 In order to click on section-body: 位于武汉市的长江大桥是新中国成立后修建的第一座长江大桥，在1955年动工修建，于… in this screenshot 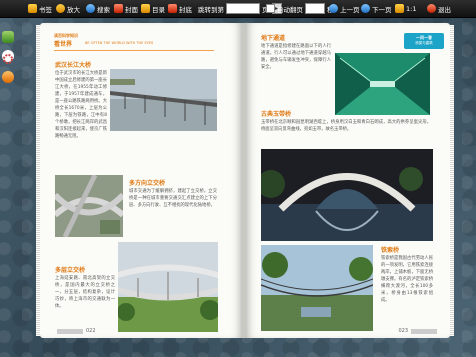, I will do `click(81, 105)`.